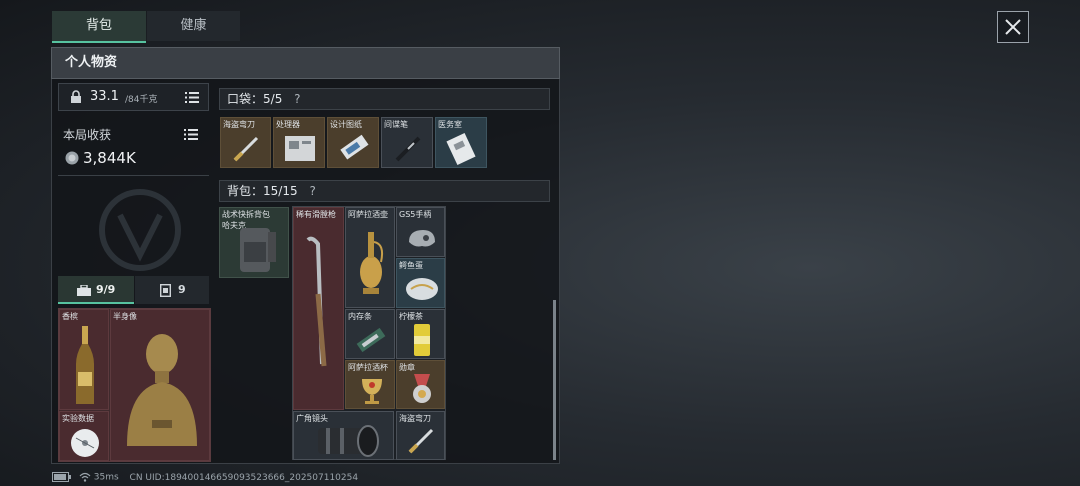 This screenshot has width=1080, height=486. Describe the element at coordinates (85, 365) in the screenshot. I see `champagne-icon` at that location.